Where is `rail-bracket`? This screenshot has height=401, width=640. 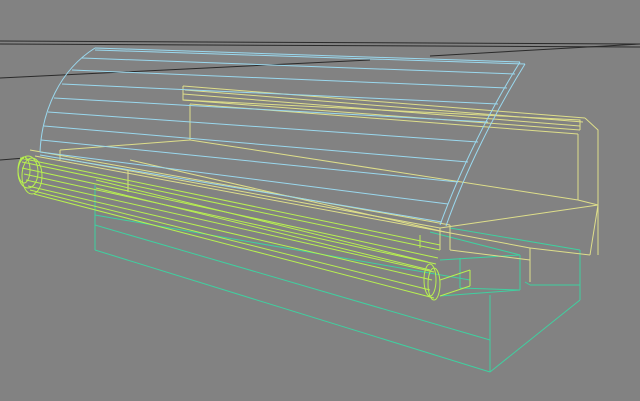 rail-bracket is located at coordinates (455, 275).